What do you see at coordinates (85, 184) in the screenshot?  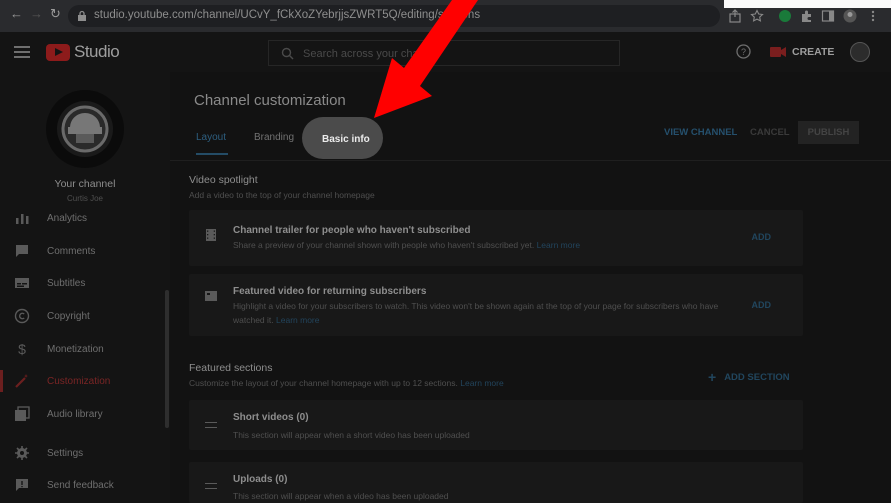 I see `channel-title: Your channel` at bounding box center [85, 184].